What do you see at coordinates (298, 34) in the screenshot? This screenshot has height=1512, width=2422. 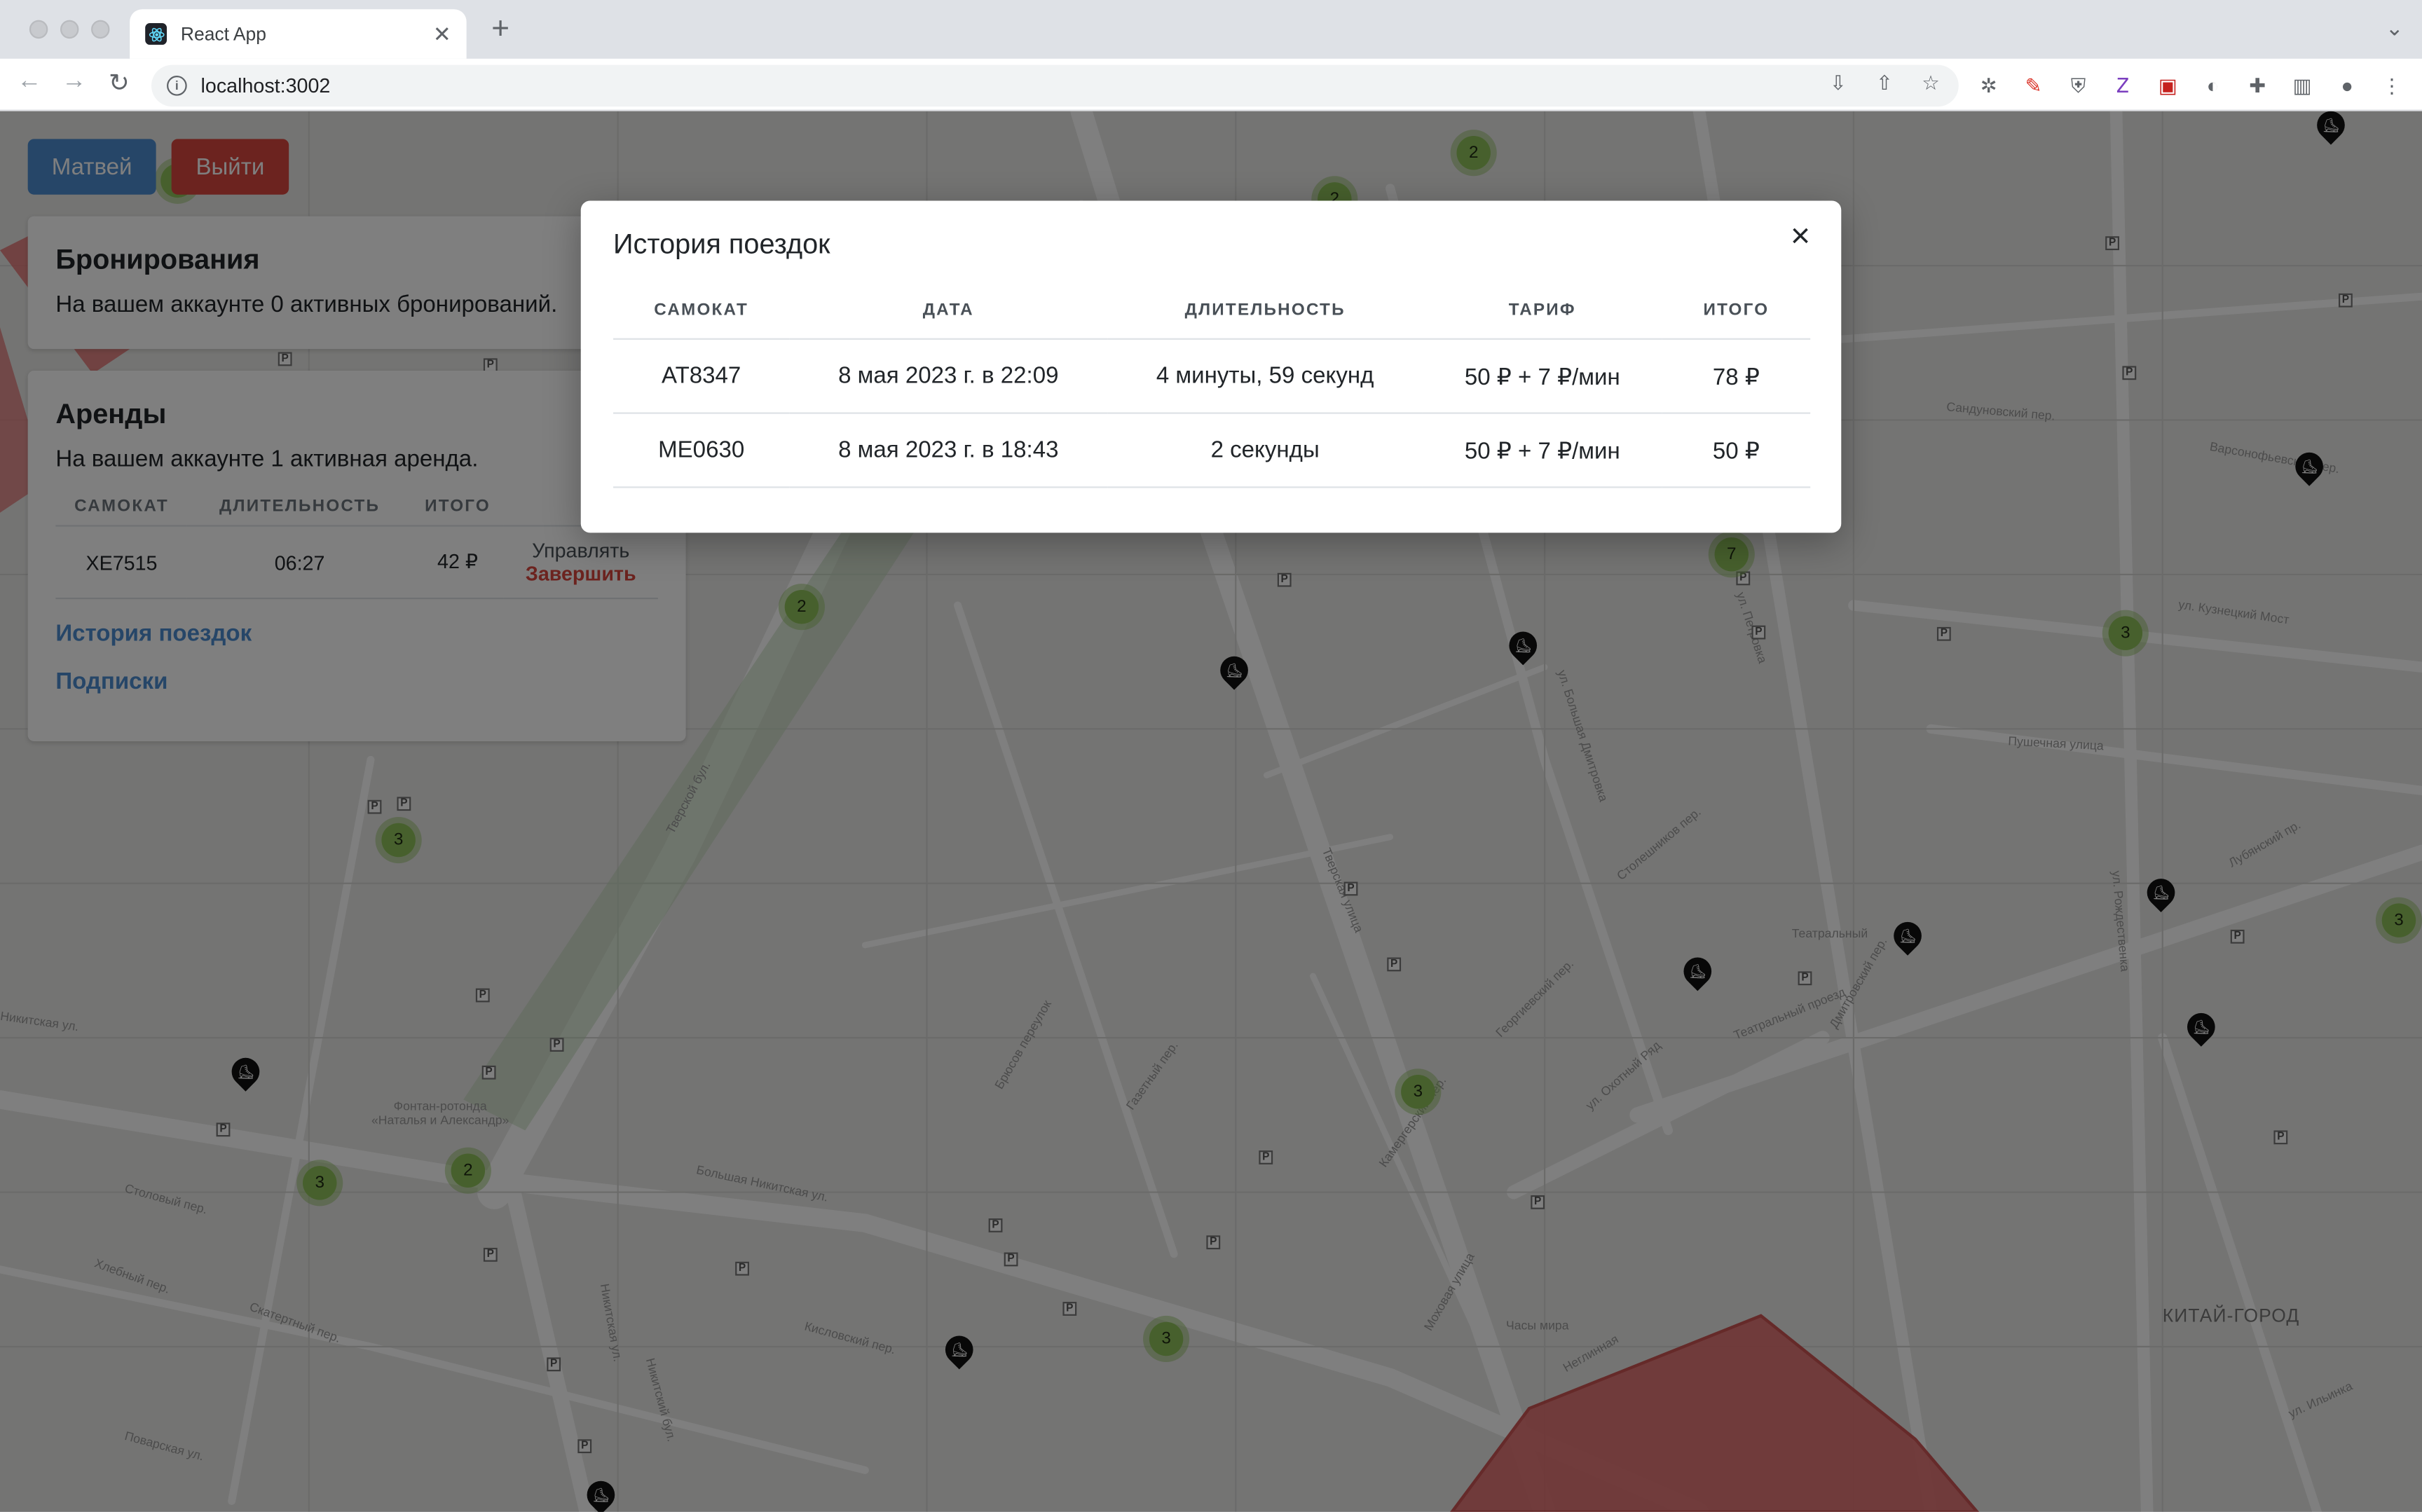 I see `browser-tab: React App ✕` at bounding box center [298, 34].